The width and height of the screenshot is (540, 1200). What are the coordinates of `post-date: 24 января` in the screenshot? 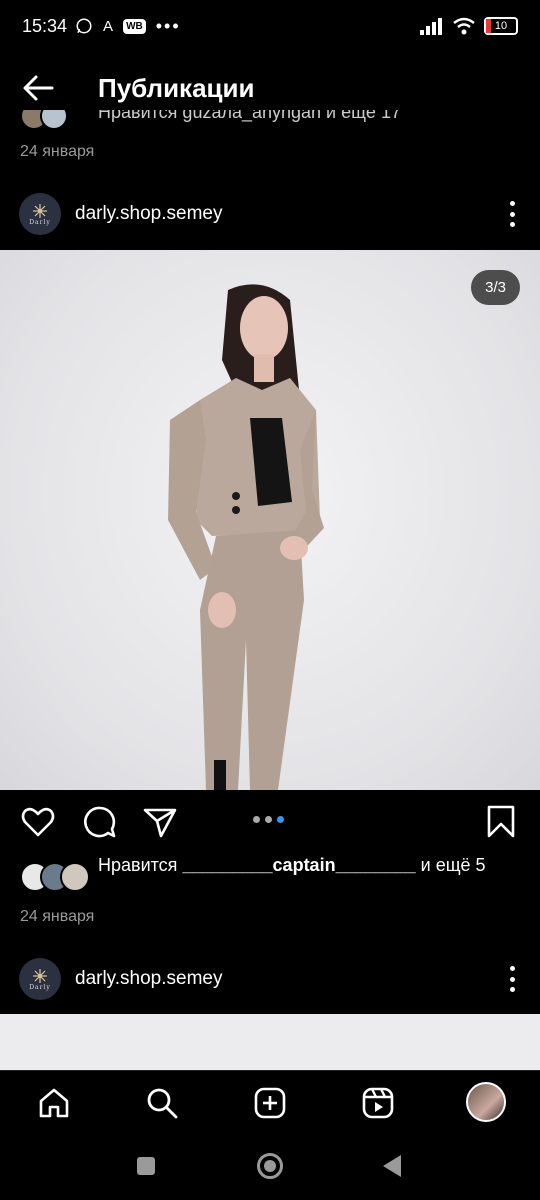 It's located at (57, 916).